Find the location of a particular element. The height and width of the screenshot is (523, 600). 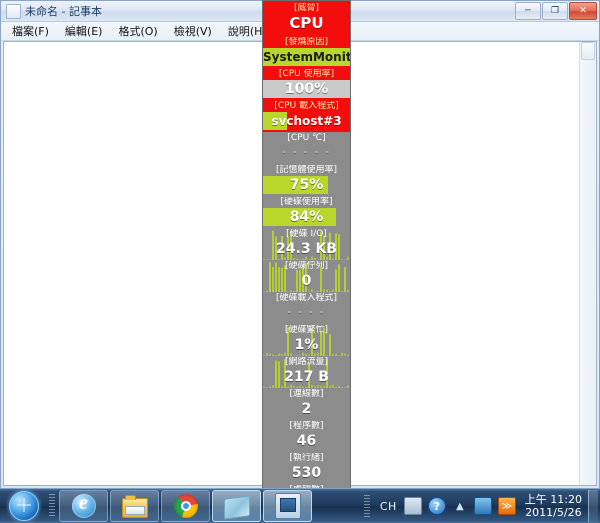

gadget-row-value: CPU is located at coordinates (306, 23).